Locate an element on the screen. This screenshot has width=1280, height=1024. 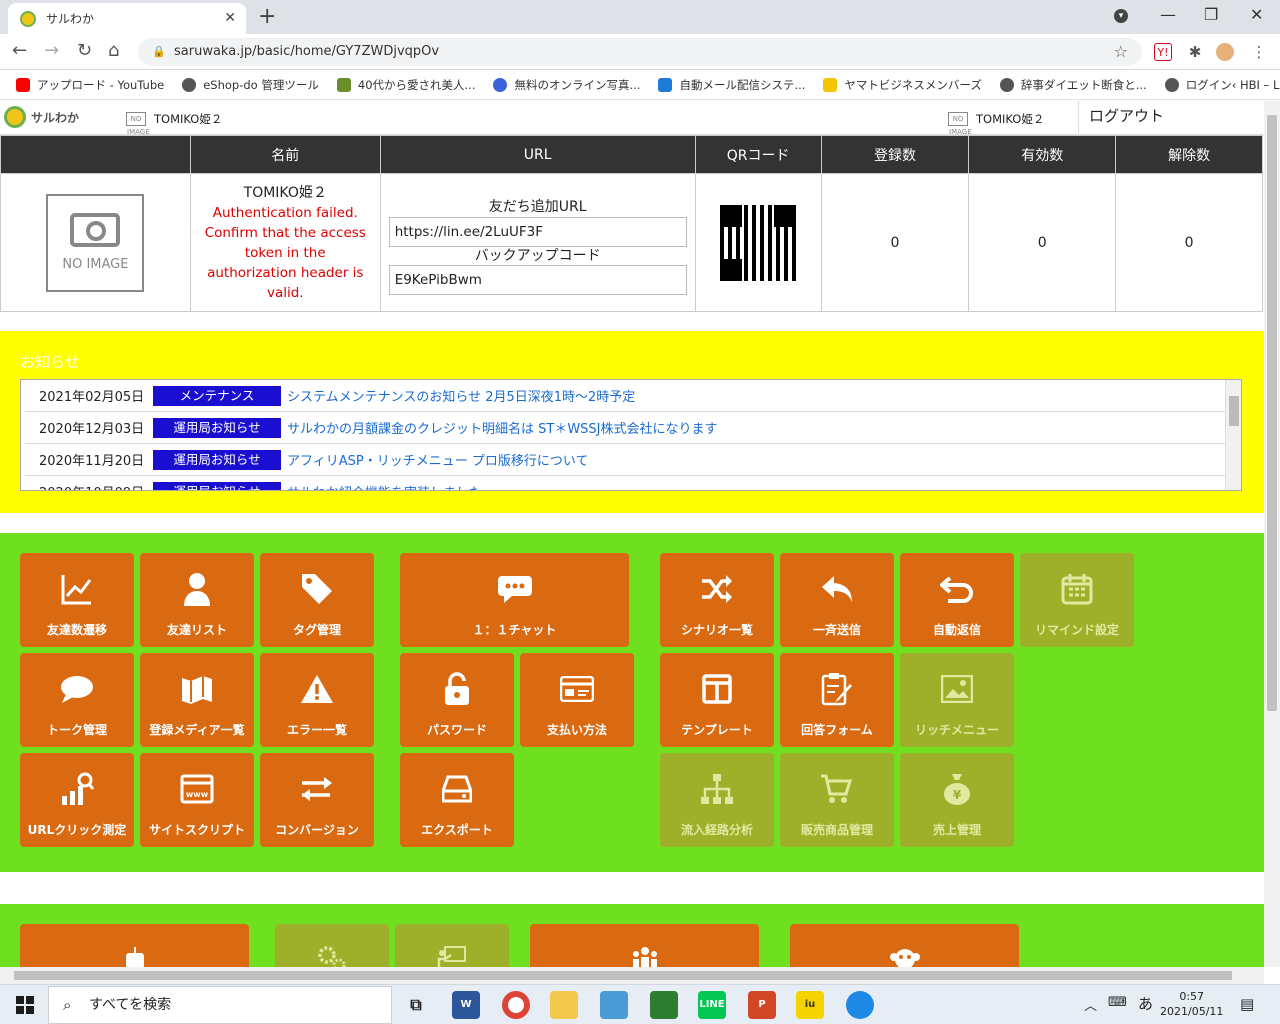
reload-icon: ↻ is located at coordinates (84, 50).